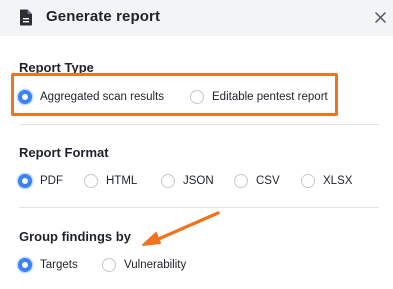  I want to click on radio-label: XLSX, so click(338, 181).